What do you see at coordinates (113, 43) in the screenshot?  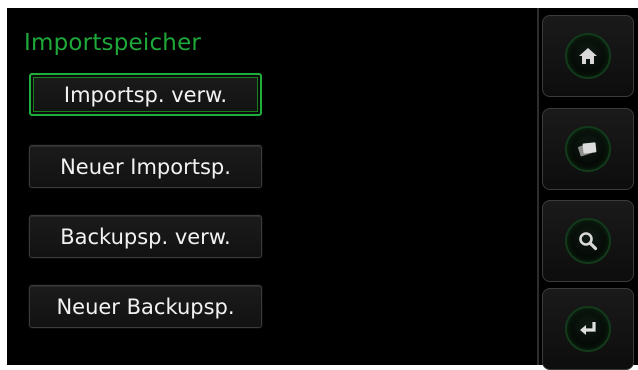 I see `page-title: Importspeicher` at bounding box center [113, 43].